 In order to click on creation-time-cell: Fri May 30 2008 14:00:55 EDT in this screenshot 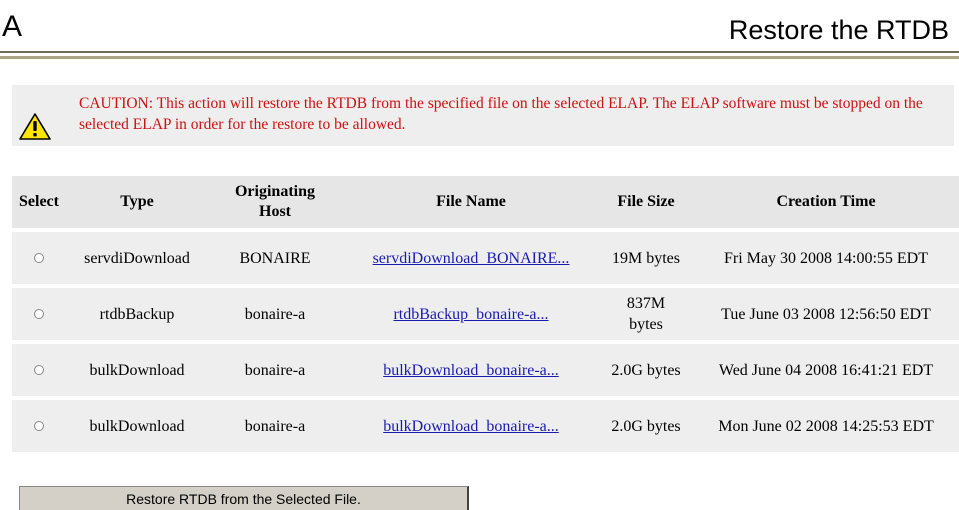, I will do `click(825, 258)`.